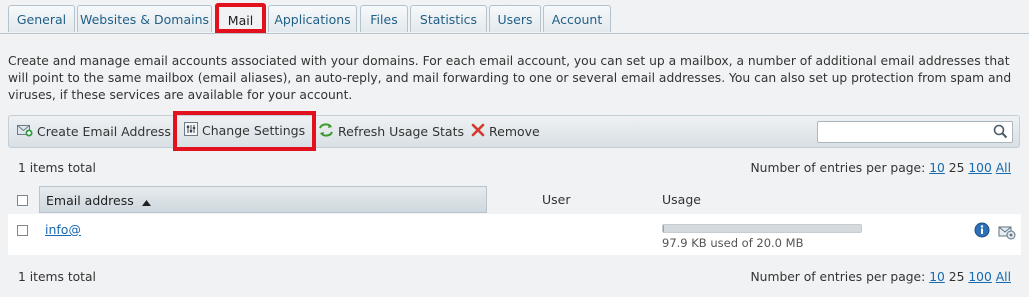 This screenshot has height=297, width=1029. Describe the element at coordinates (577, 18) in the screenshot. I see `tab-account: Account` at that location.